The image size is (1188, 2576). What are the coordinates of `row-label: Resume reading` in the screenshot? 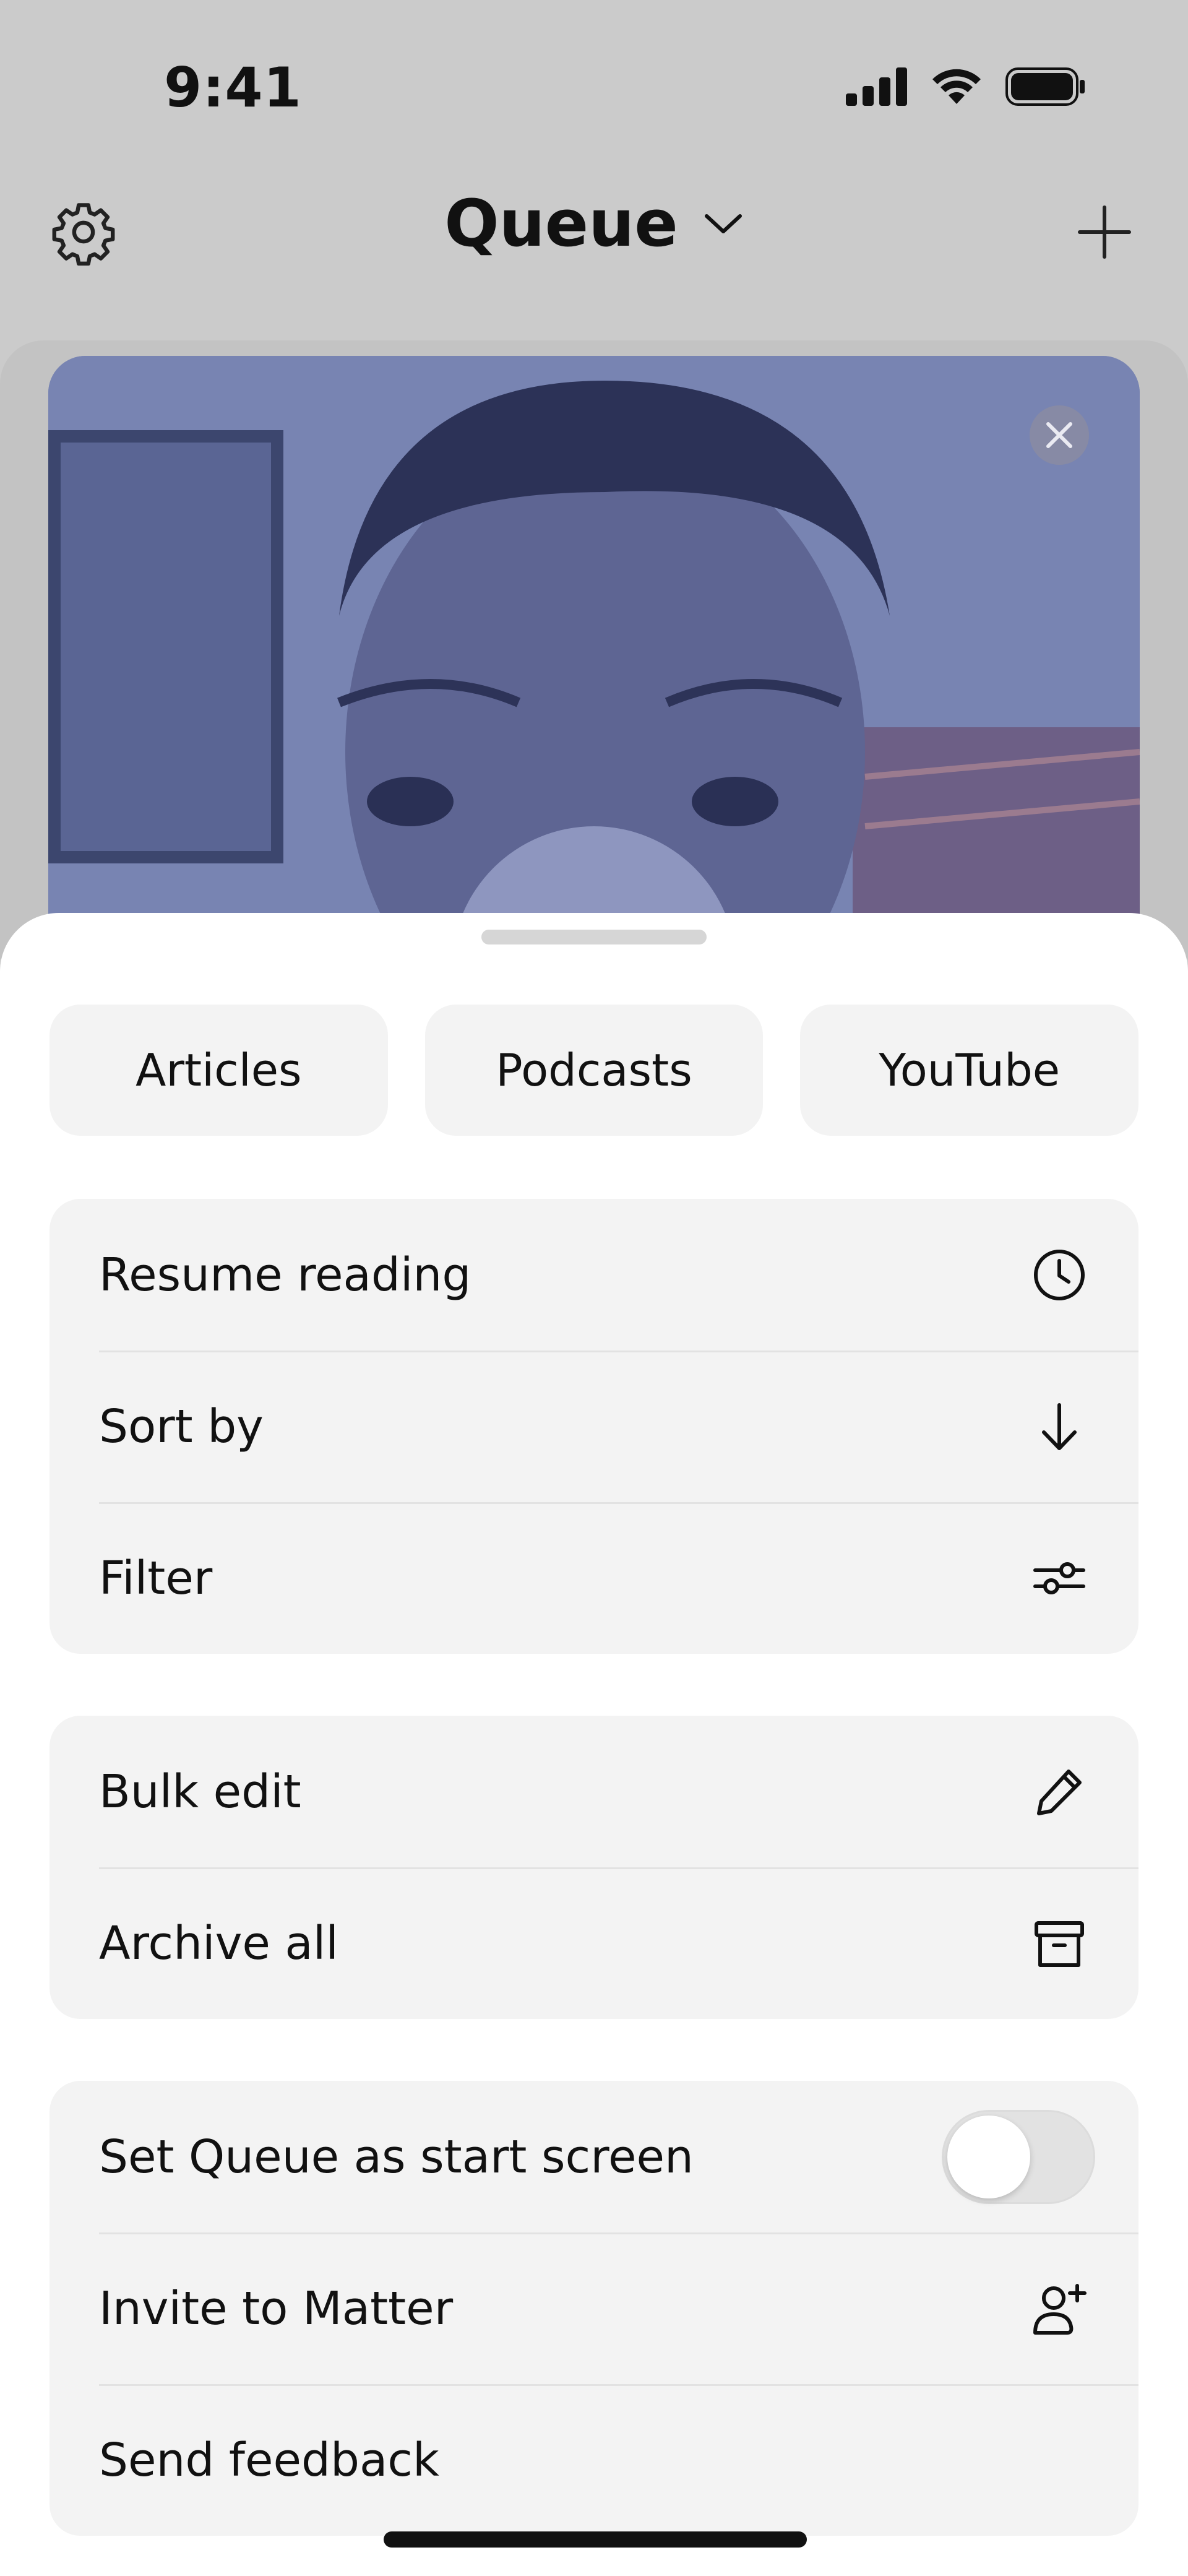 It's located at (285, 1275).